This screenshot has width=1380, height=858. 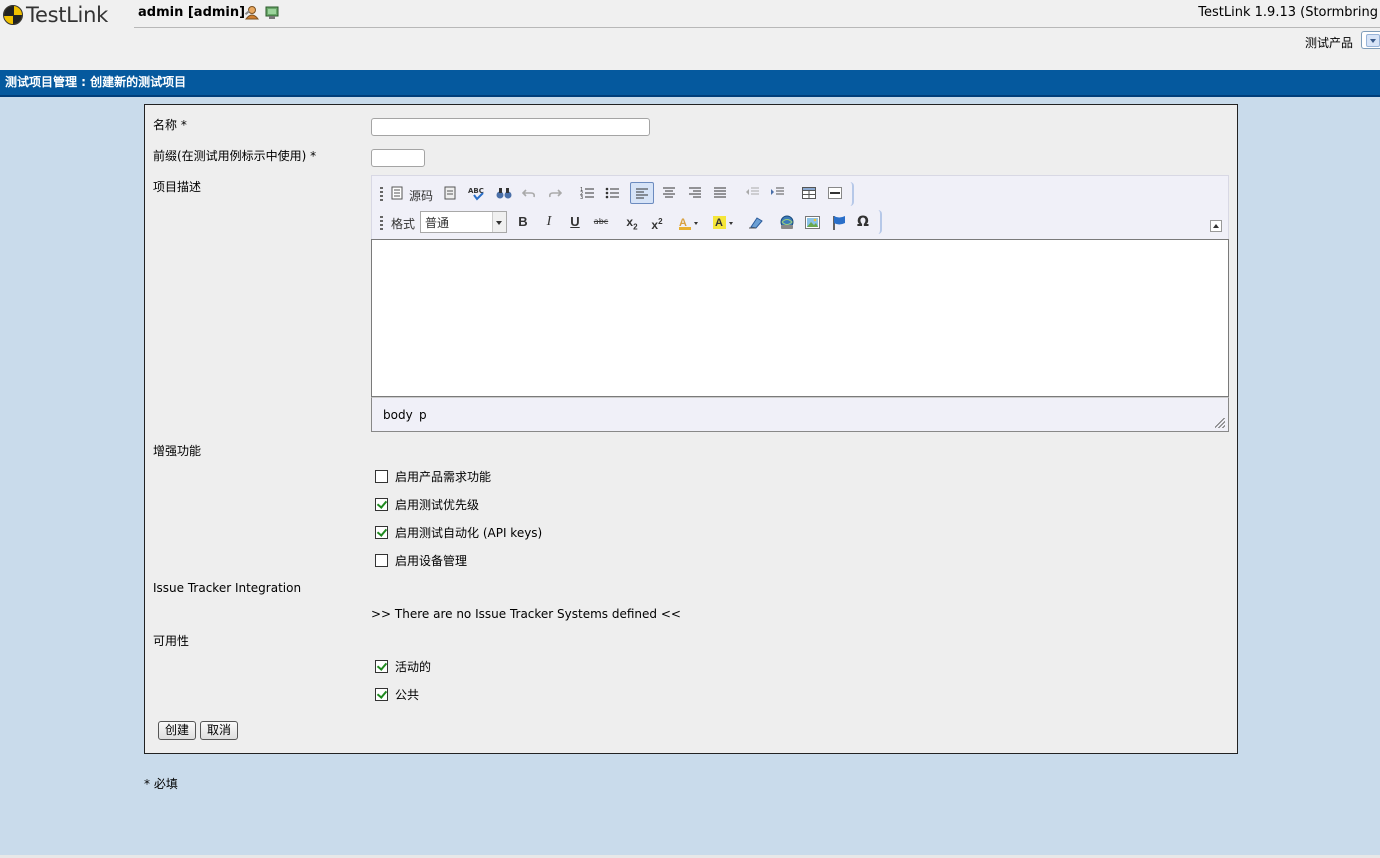 What do you see at coordinates (835, 193) in the screenshot?
I see `horizontal-line-icon` at bounding box center [835, 193].